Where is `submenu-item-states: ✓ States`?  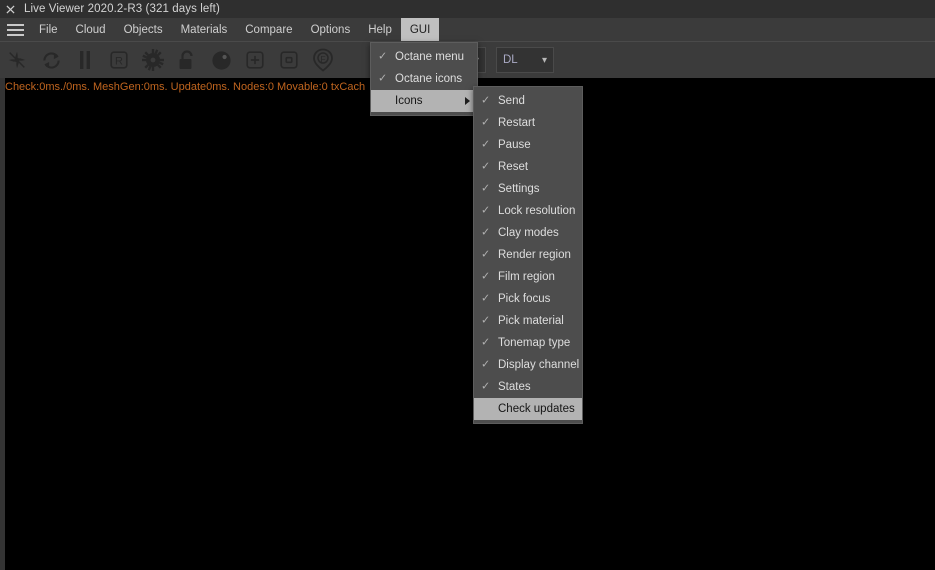
submenu-item-states: ✓ States is located at coordinates (528, 387).